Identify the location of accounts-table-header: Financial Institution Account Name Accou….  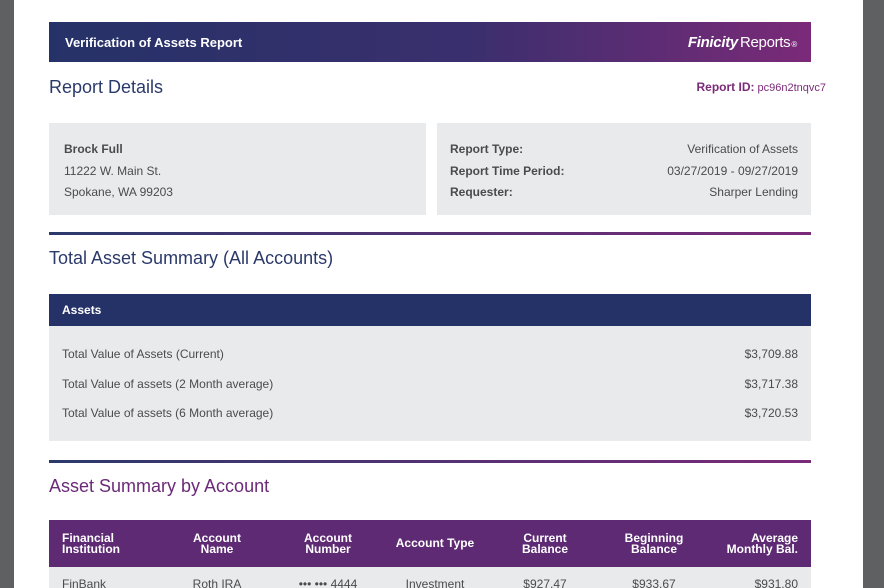
(430, 543).